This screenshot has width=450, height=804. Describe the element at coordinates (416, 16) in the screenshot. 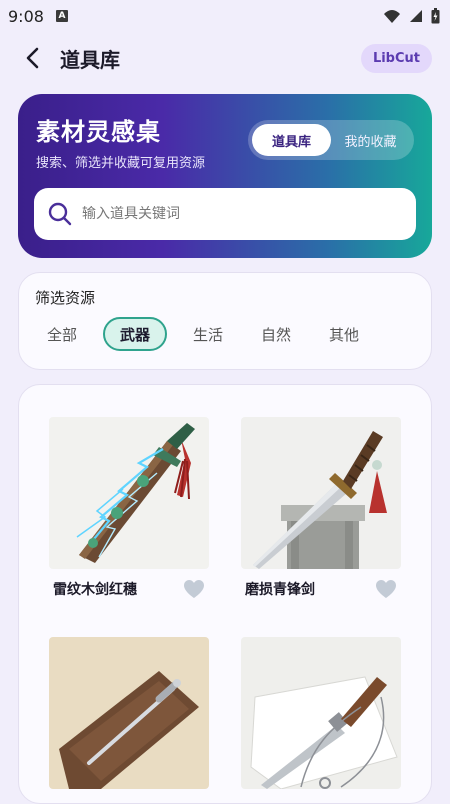

I see `cellular-icon` at that location.